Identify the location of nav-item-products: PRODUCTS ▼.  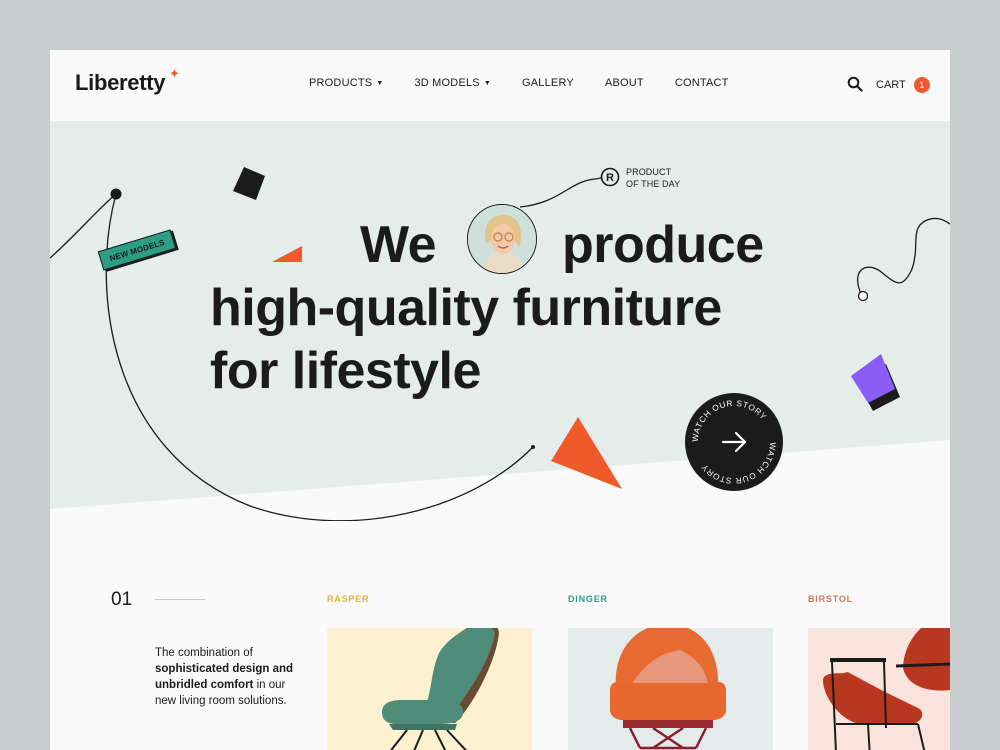
(346, 83).